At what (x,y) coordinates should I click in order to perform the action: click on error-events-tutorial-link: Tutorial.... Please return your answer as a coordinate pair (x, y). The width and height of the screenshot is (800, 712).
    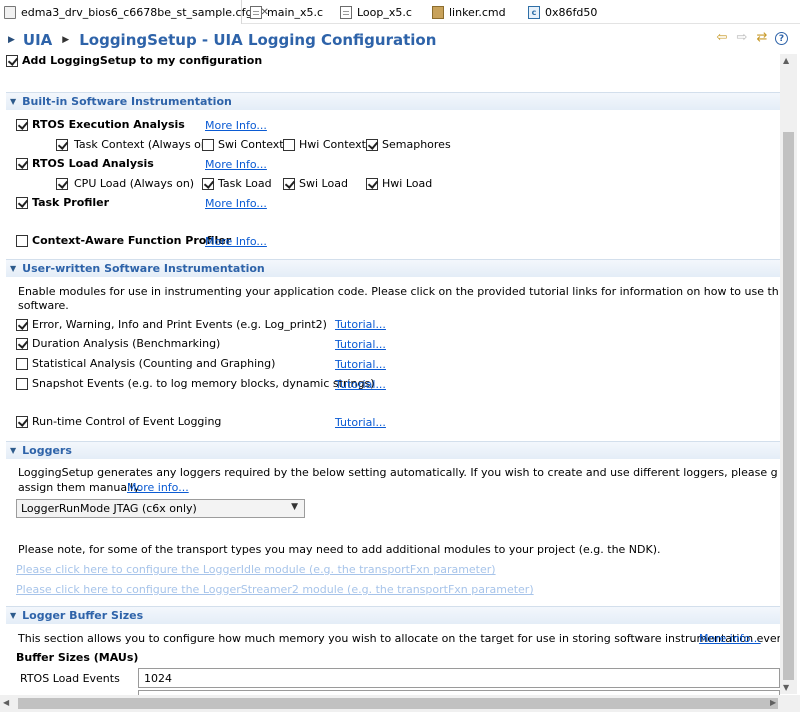
    Looking at the image, I should click on (360, 324).